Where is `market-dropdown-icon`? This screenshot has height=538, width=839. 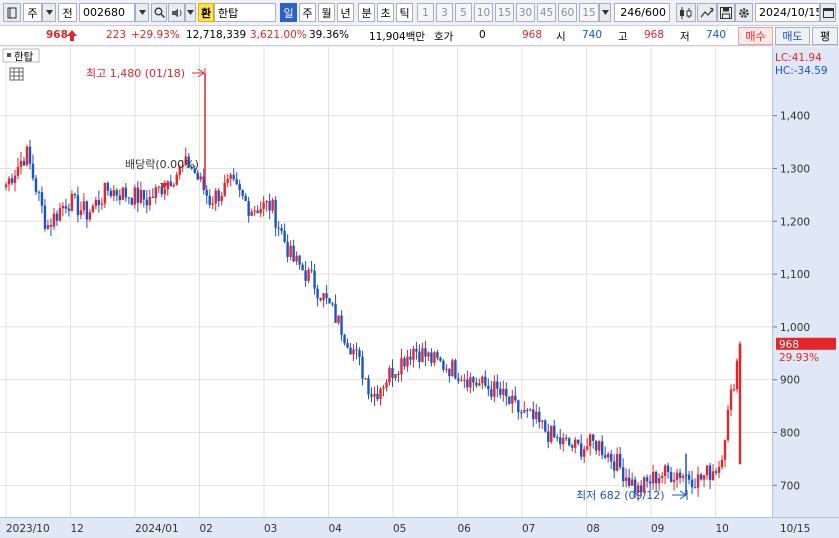
market-dropdown-icon is located at coordinates (49, 12).